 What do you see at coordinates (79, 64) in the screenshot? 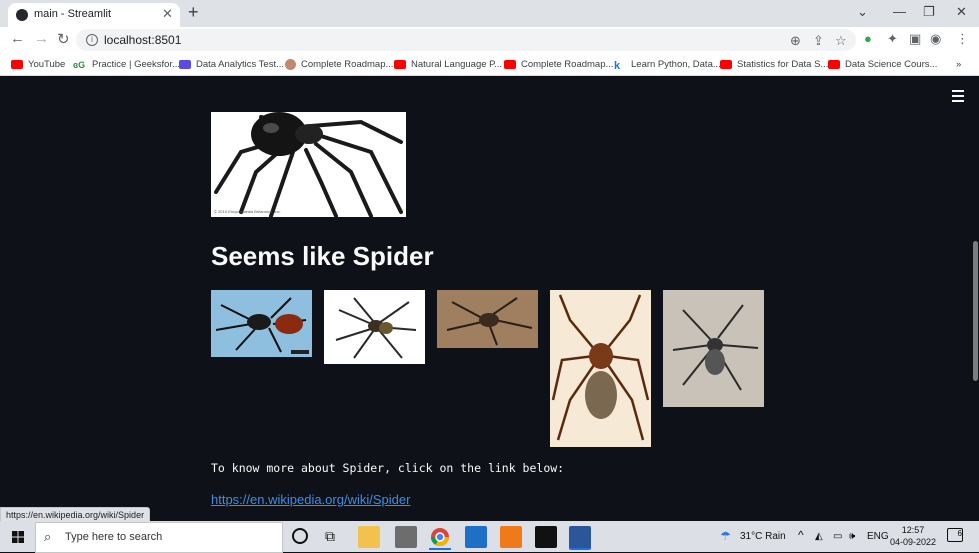
I see `geeksforgeeks-icon: ɞG` at bounding box center [79, 64].